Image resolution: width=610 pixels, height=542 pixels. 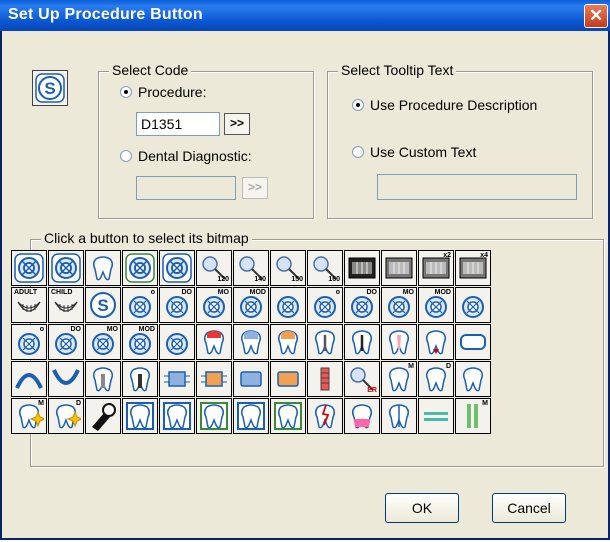 I want to click on procedure-lookup-button: >>, so click(x=237, y=124).